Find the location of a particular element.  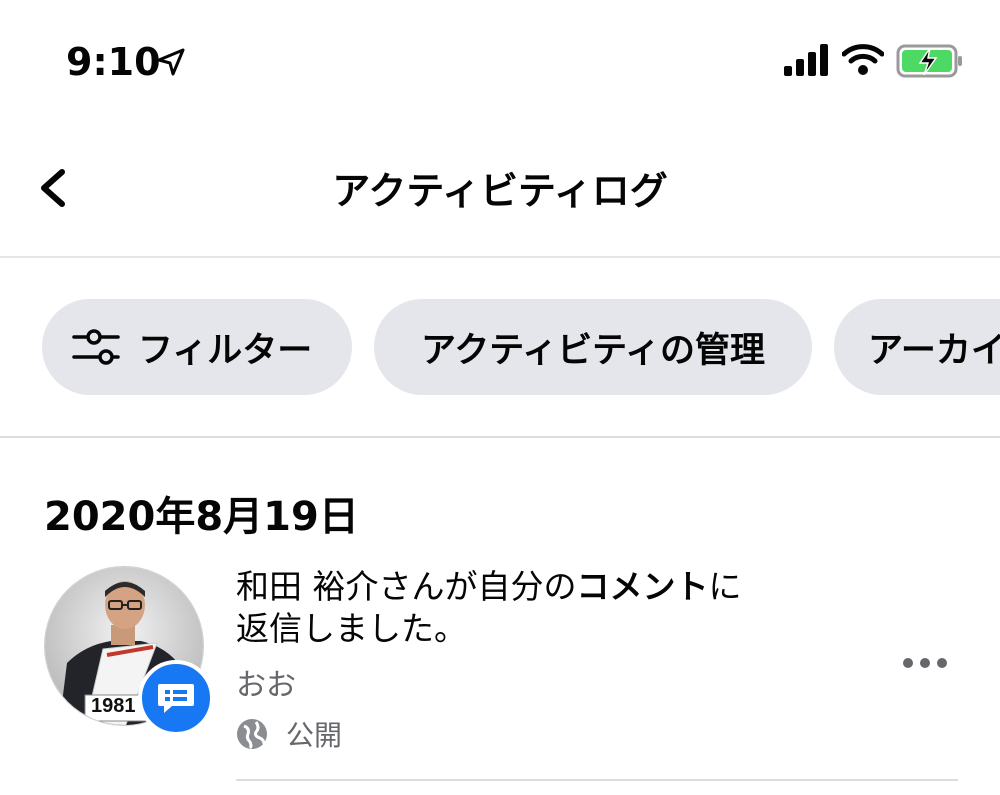

filter-chip: フィルター is located at coordinates (197, 347).